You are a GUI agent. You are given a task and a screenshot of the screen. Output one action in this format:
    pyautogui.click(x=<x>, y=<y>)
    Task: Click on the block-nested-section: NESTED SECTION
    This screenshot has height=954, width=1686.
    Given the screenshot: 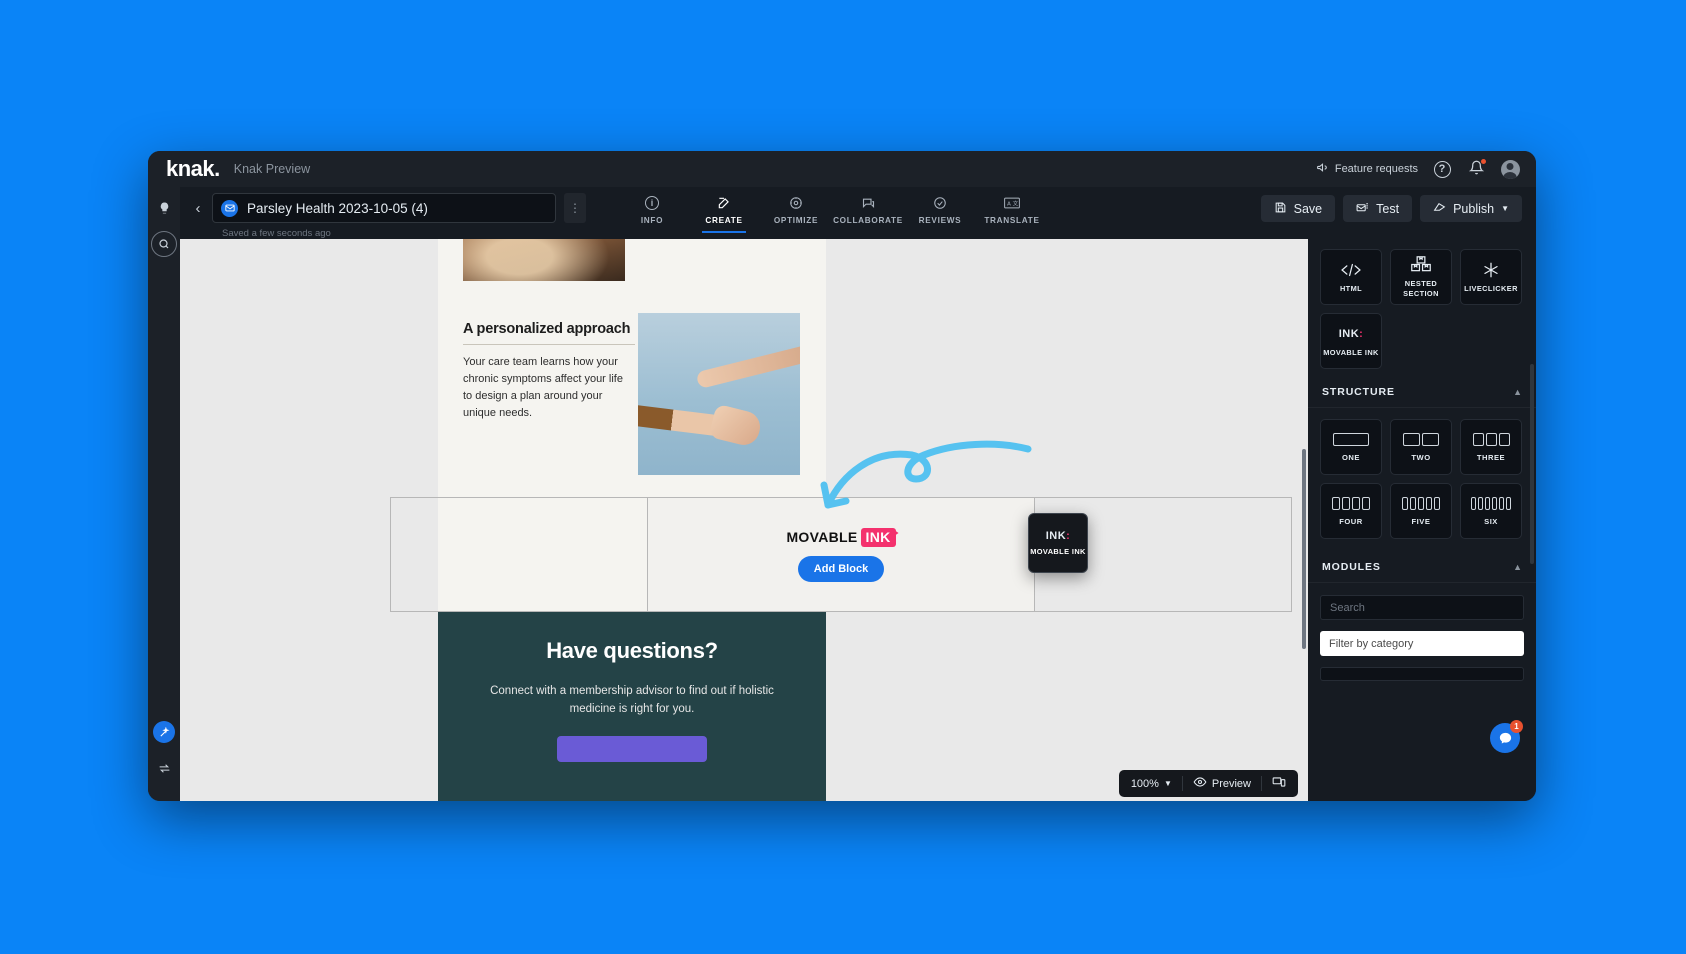 What is the action you would take?
    pyautogui.click(x=1421, y=277)
    